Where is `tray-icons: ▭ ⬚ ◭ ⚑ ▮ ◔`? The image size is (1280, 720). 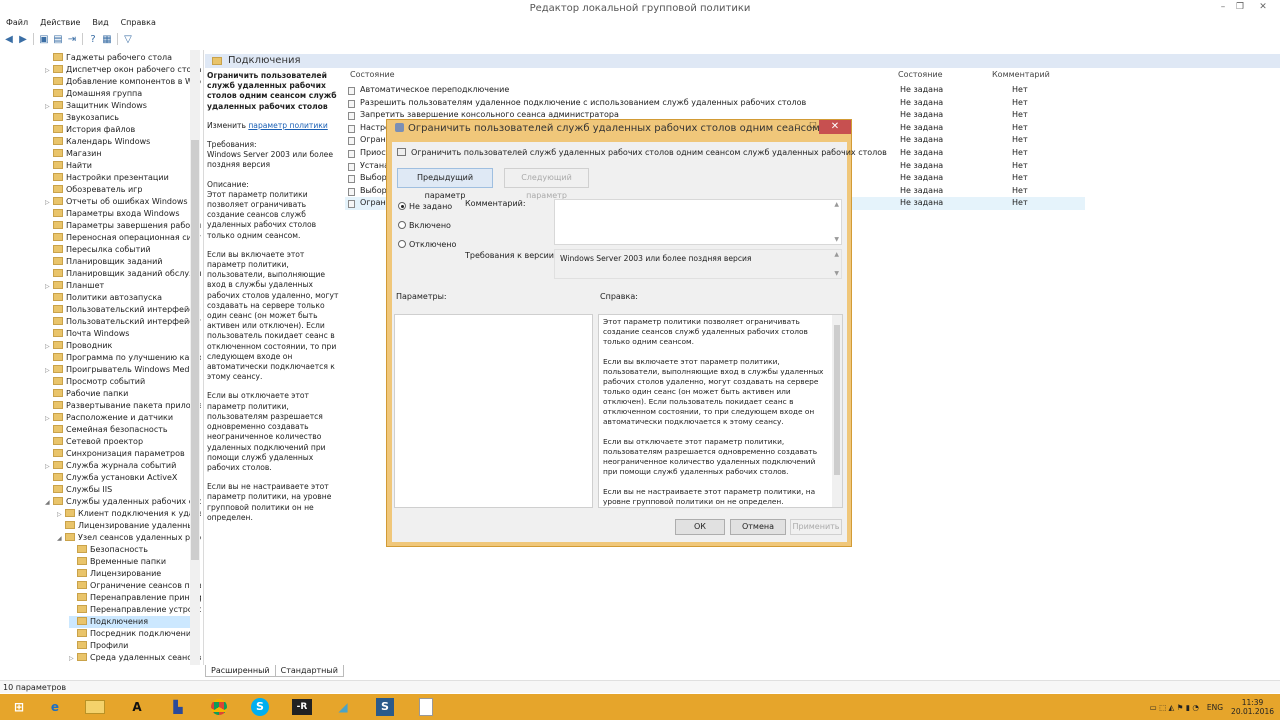 tray-icons: ▭ ⬚ ◭ ⚑ ▮ ◔ is located at coordinates (1174, 707).